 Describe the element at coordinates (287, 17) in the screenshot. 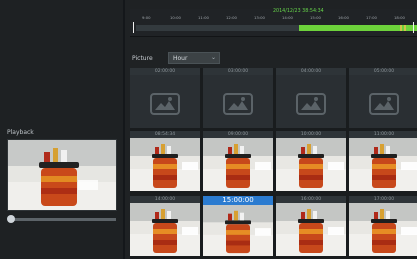

I see `timeline-tick-label: 14:00` at that location.